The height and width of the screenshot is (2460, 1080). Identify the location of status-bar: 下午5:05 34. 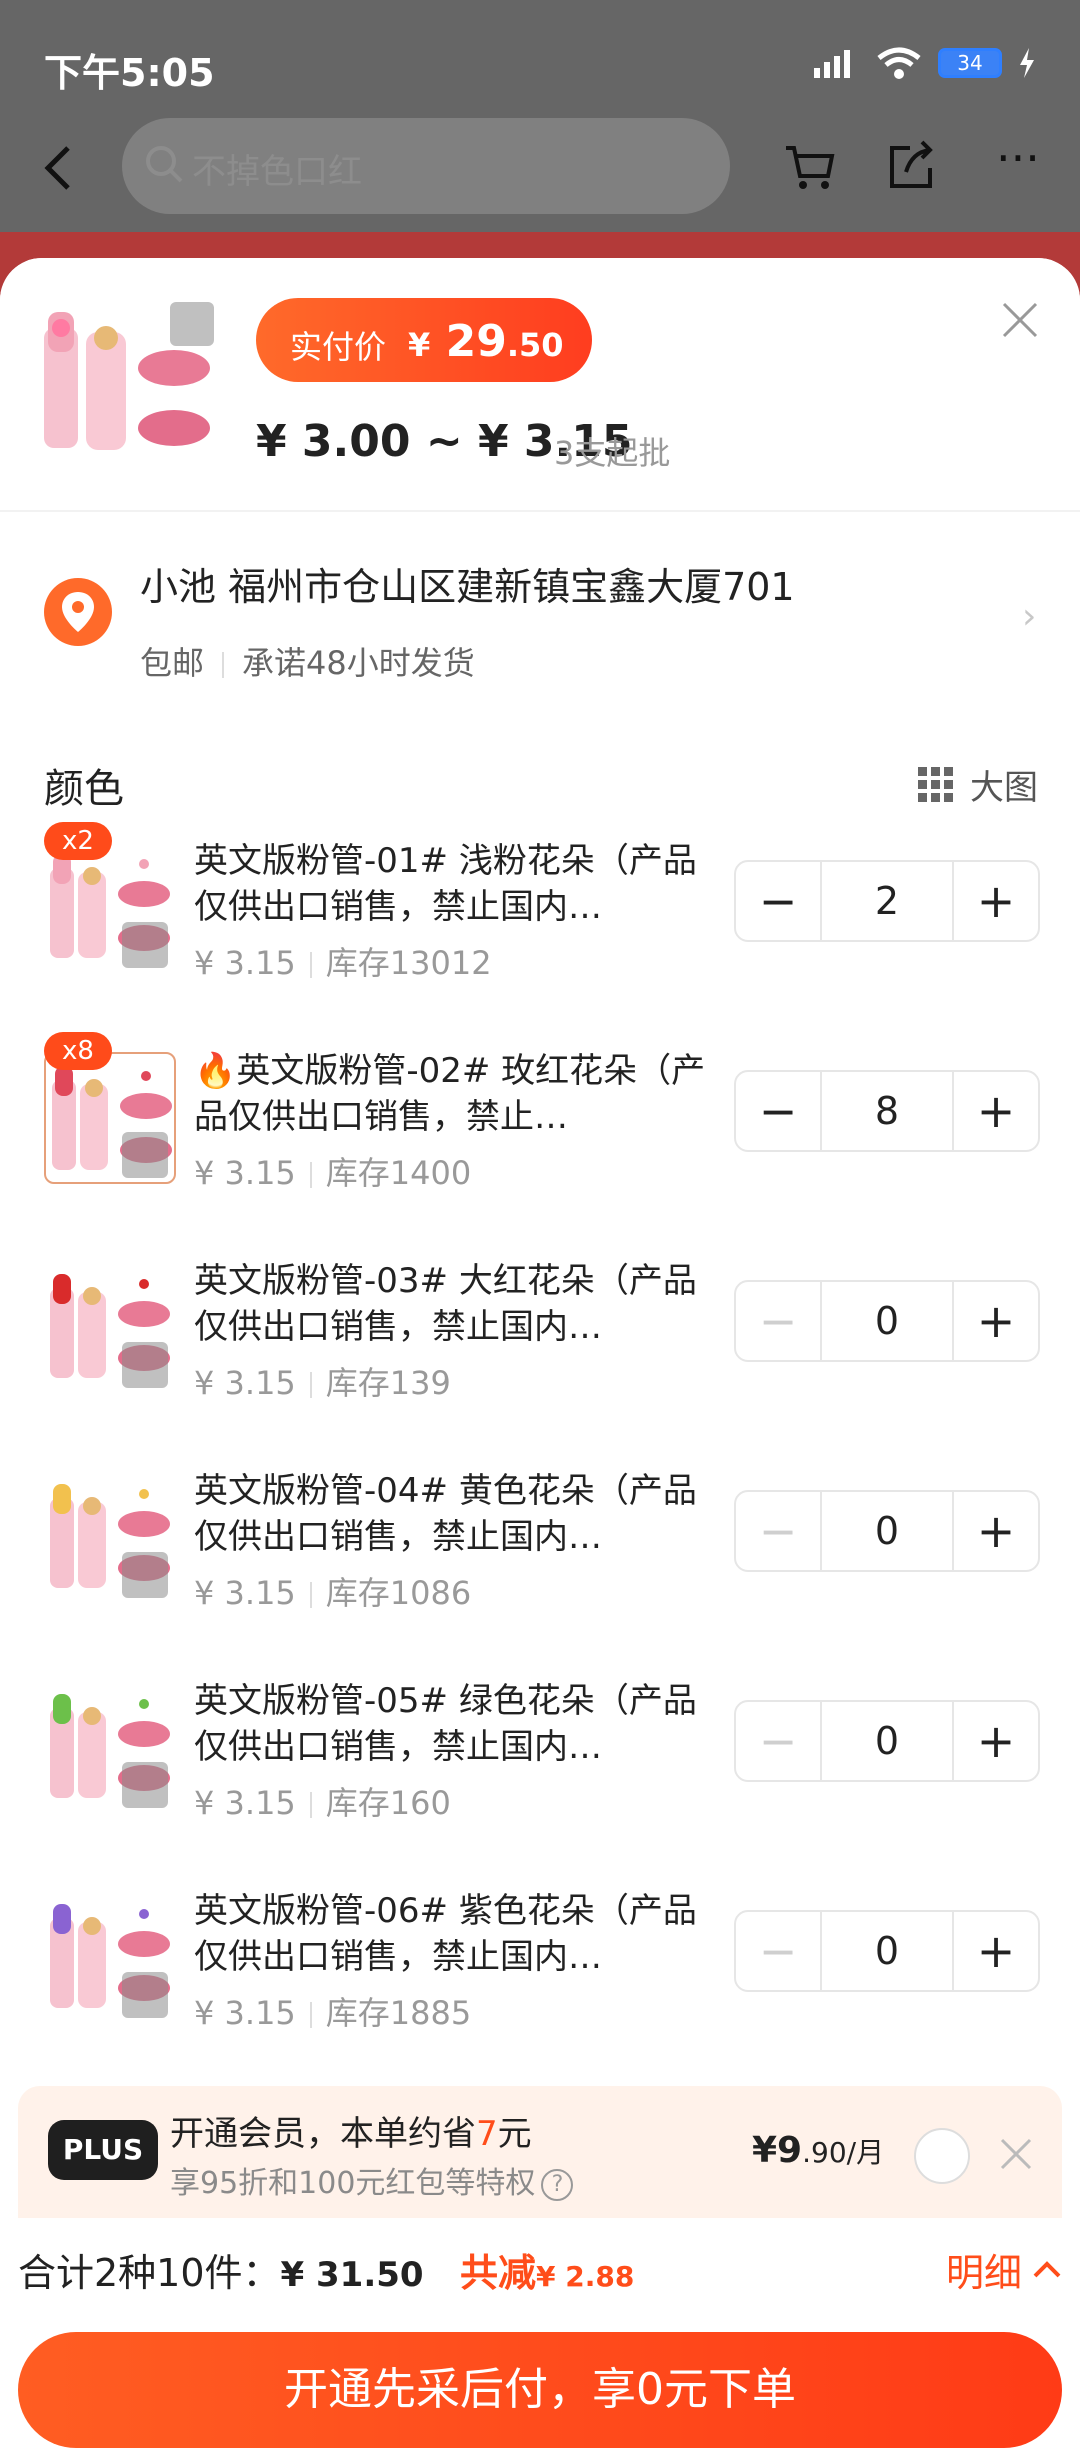
(540, 65).